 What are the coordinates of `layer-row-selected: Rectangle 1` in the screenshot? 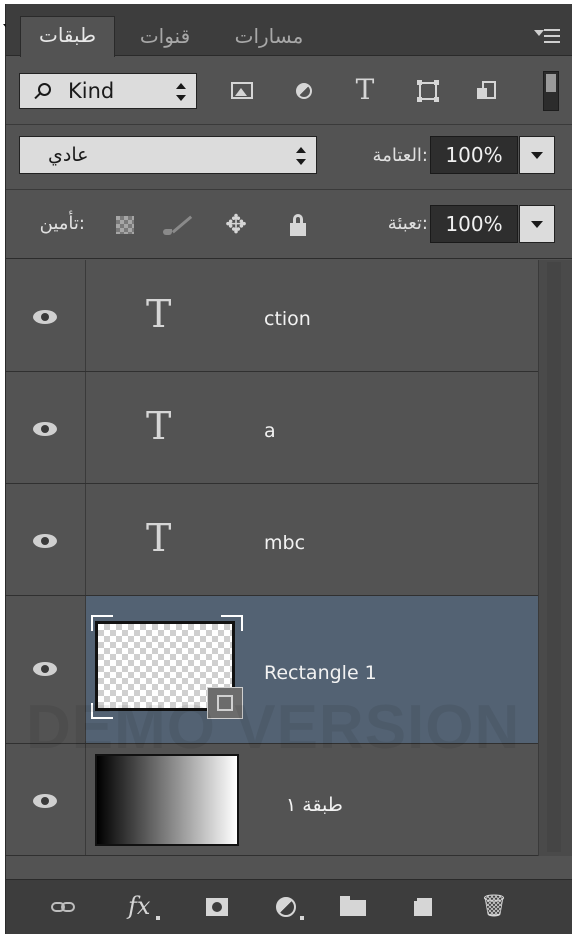 It's located at (272, 670).